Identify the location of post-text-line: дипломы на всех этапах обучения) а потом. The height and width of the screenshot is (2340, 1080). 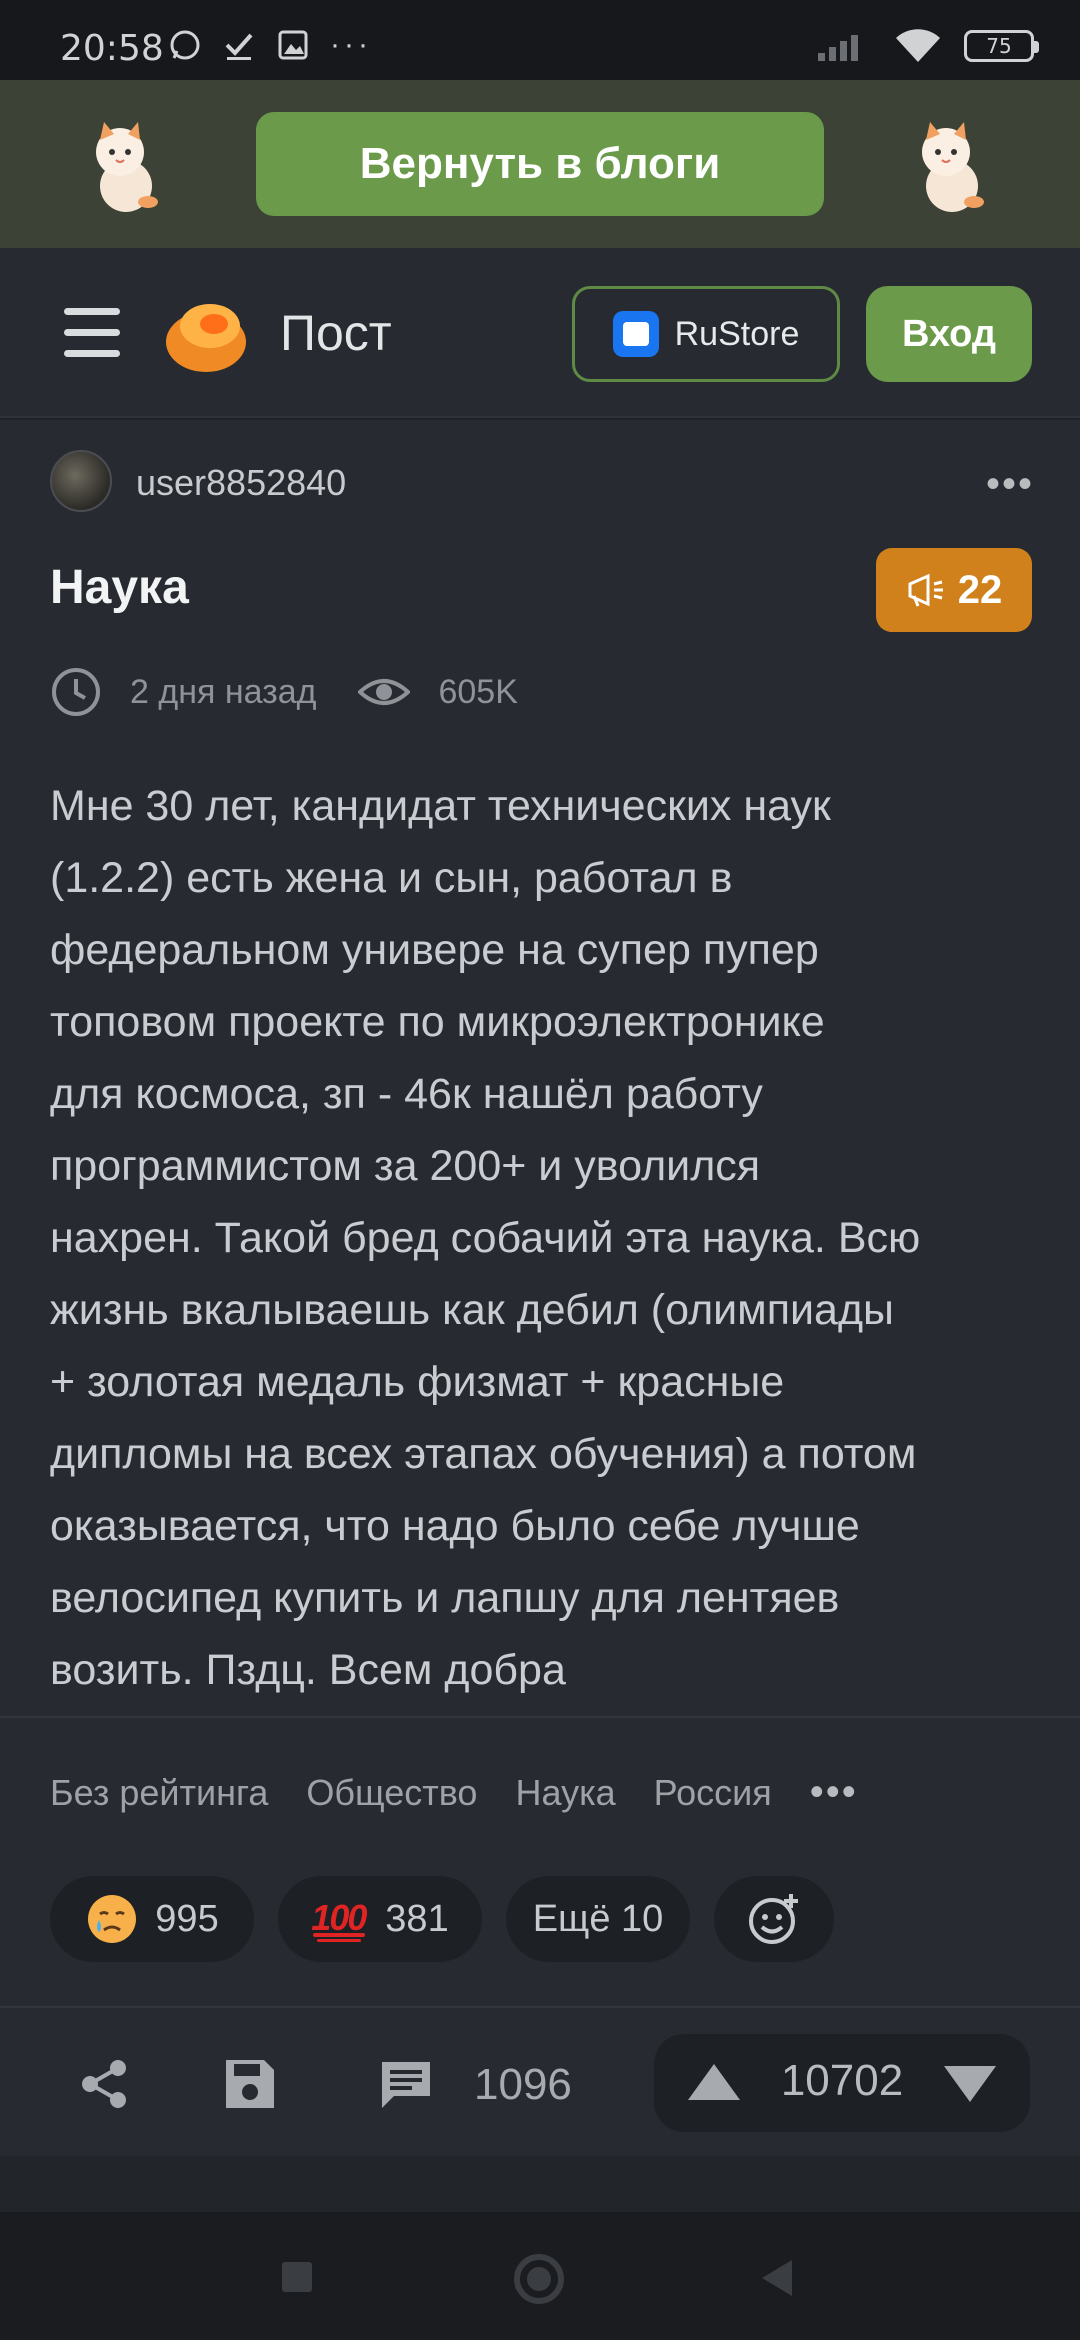
(483, 1454).